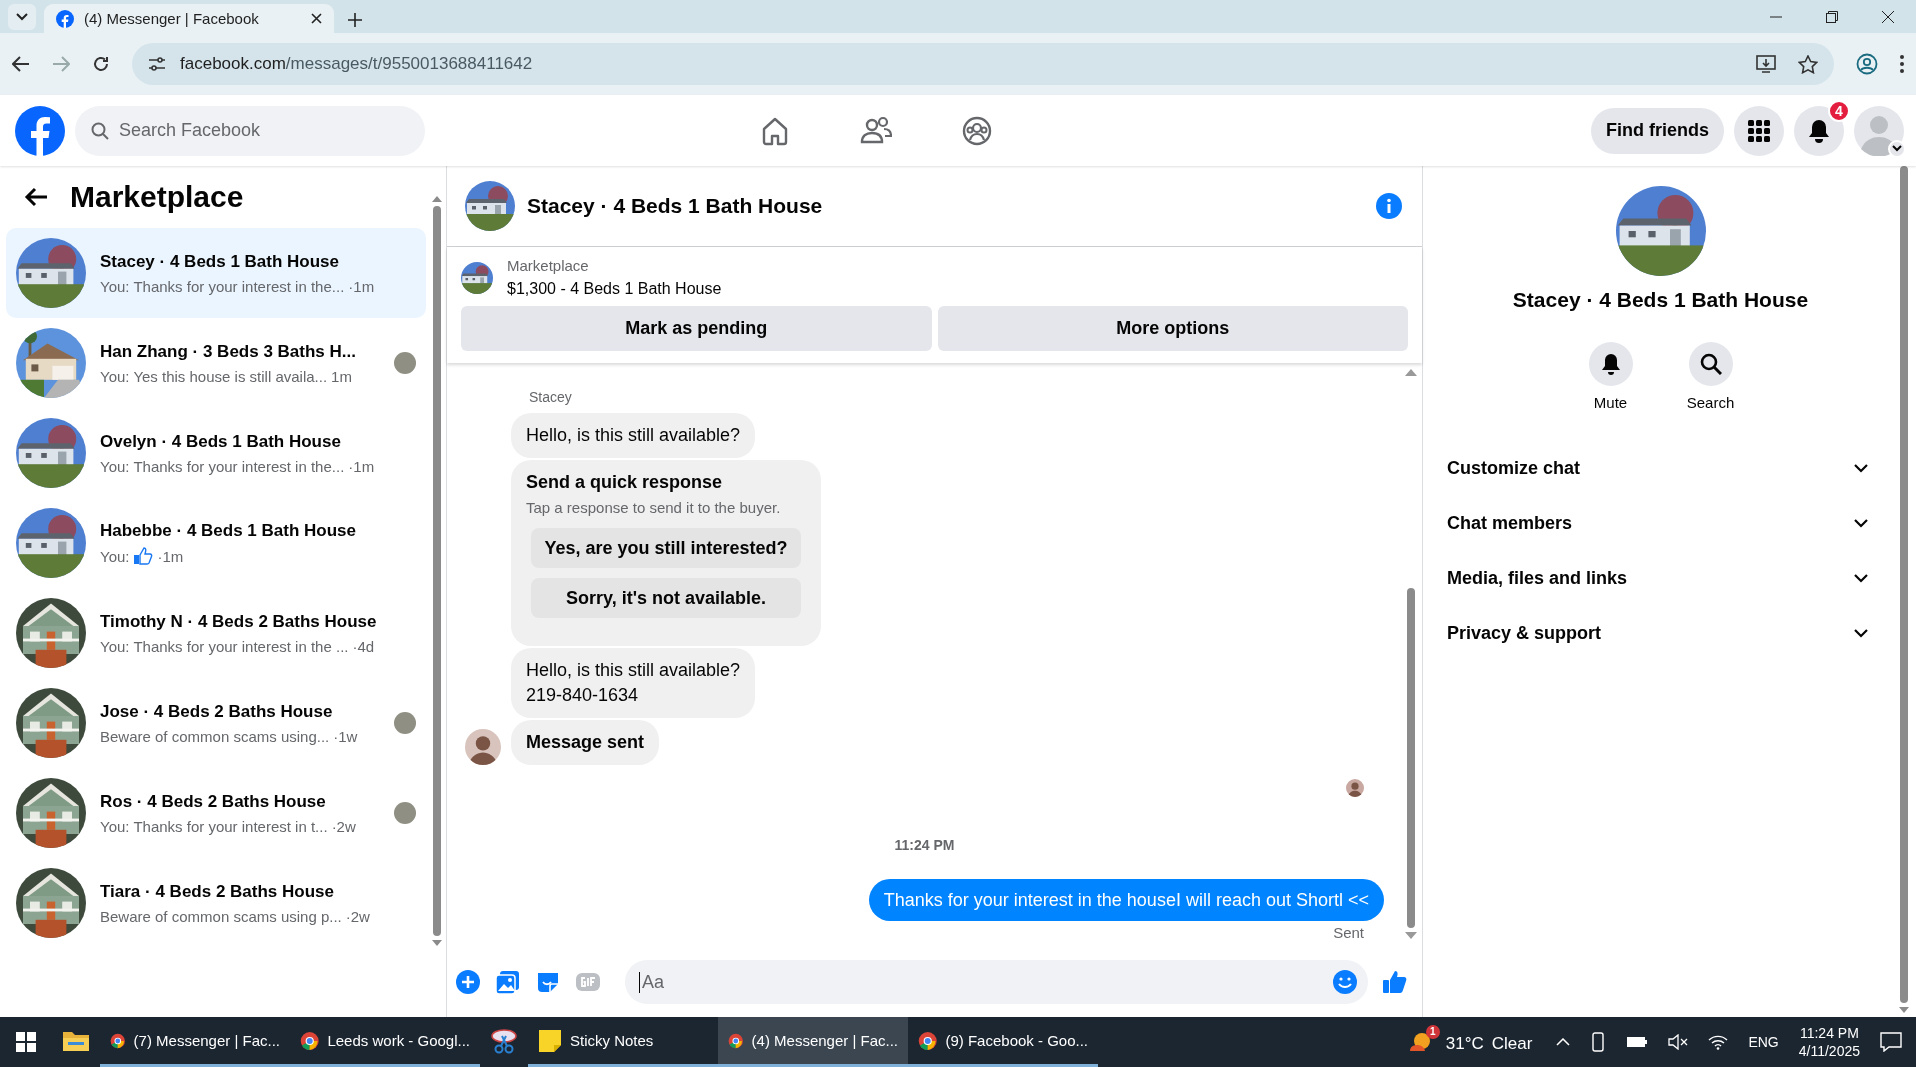  I want to click on card-hint: Tap a response to send it to the buyer., so click(654, 507).